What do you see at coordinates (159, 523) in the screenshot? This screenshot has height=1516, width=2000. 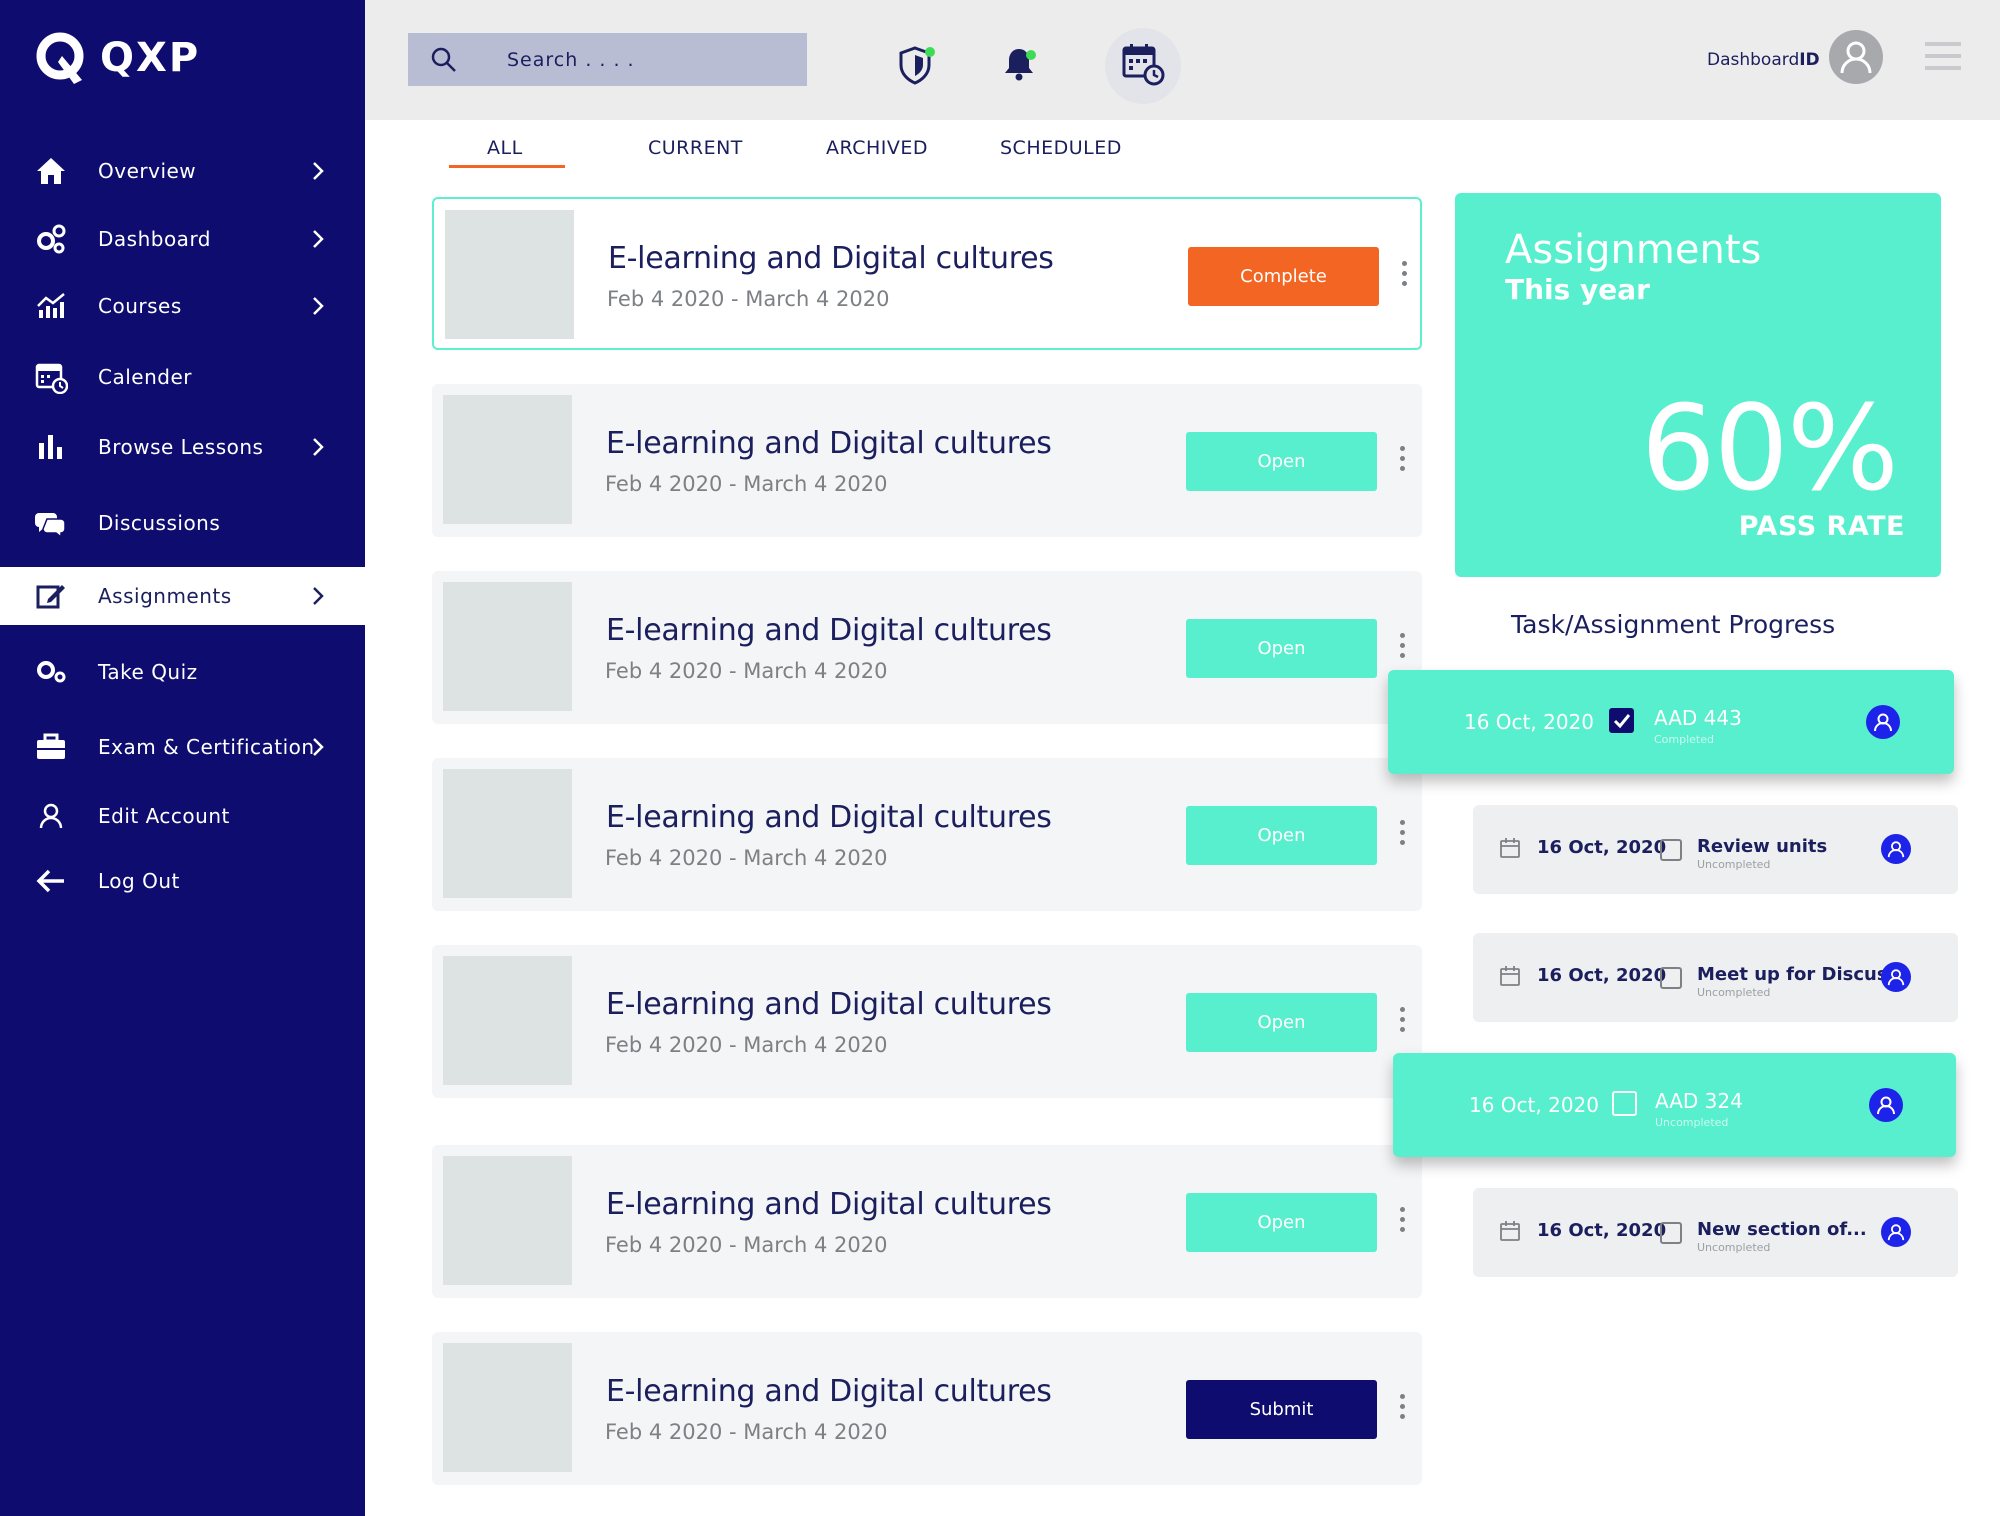 I see `sidebar-item-label: Discussions` at bounding box center [159, 523].